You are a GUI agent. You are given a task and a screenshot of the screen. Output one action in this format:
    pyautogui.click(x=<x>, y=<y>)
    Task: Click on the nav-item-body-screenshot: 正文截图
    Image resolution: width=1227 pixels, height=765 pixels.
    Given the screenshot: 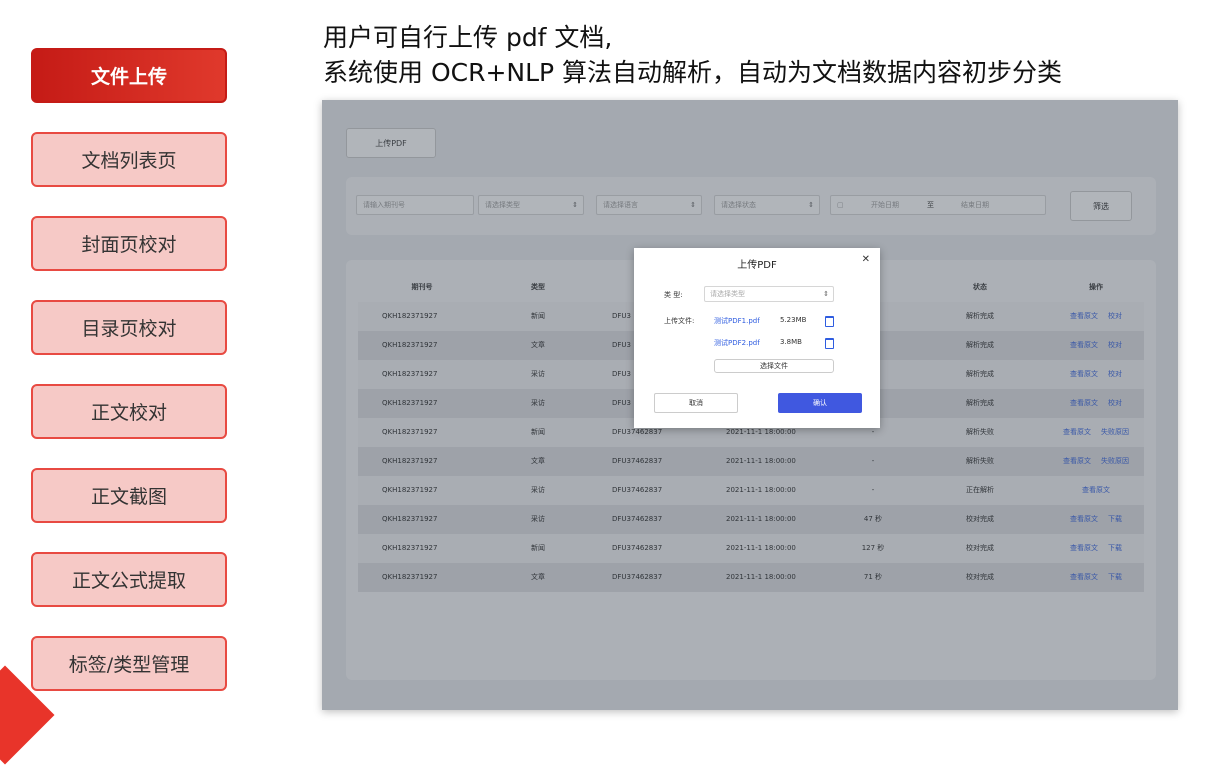 What is the action you would take?
    pyautogui.click(x=129, y=495)
    